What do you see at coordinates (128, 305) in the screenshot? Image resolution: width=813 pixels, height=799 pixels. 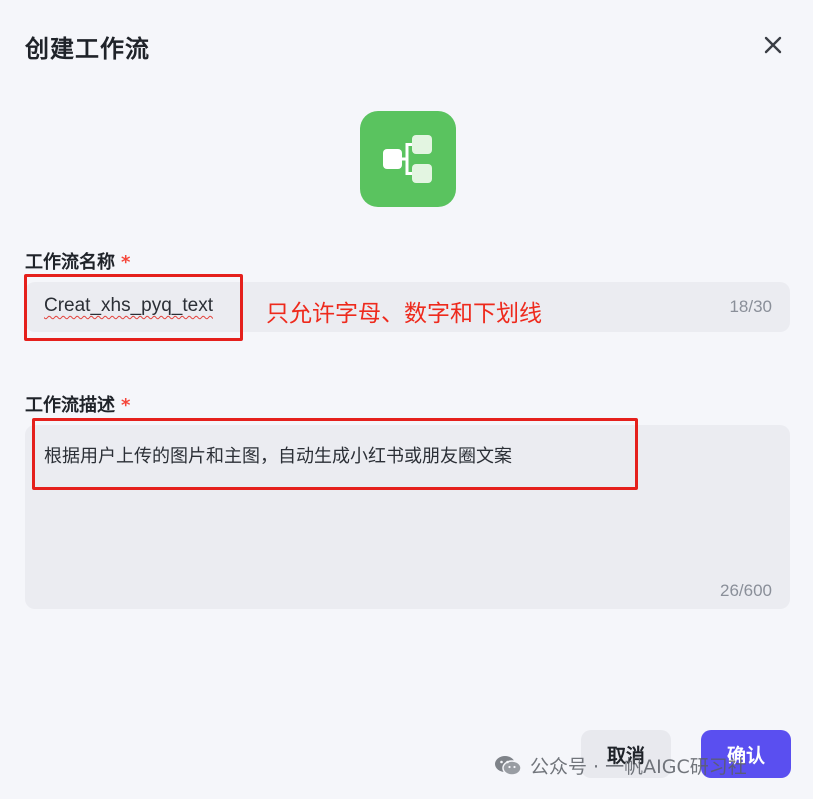 I see `workflow-name-value: Creat_xhs_pyq_text` at bounding box center [128, 305].